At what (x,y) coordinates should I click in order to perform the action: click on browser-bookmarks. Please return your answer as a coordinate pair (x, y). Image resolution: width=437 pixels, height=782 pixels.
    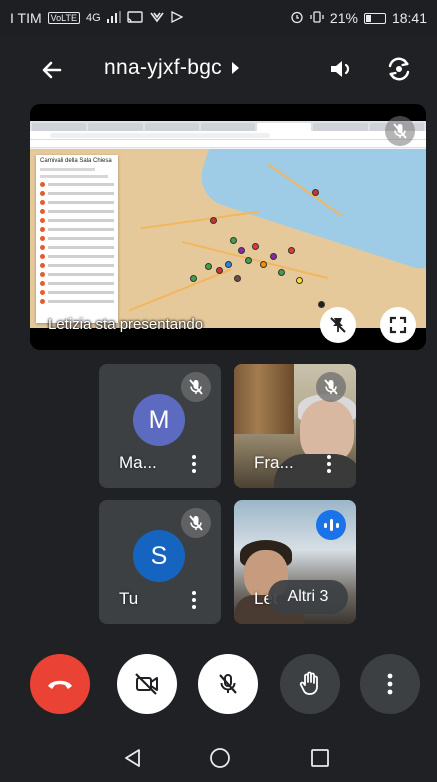
    Looking at the image, I should click on (228, 144).